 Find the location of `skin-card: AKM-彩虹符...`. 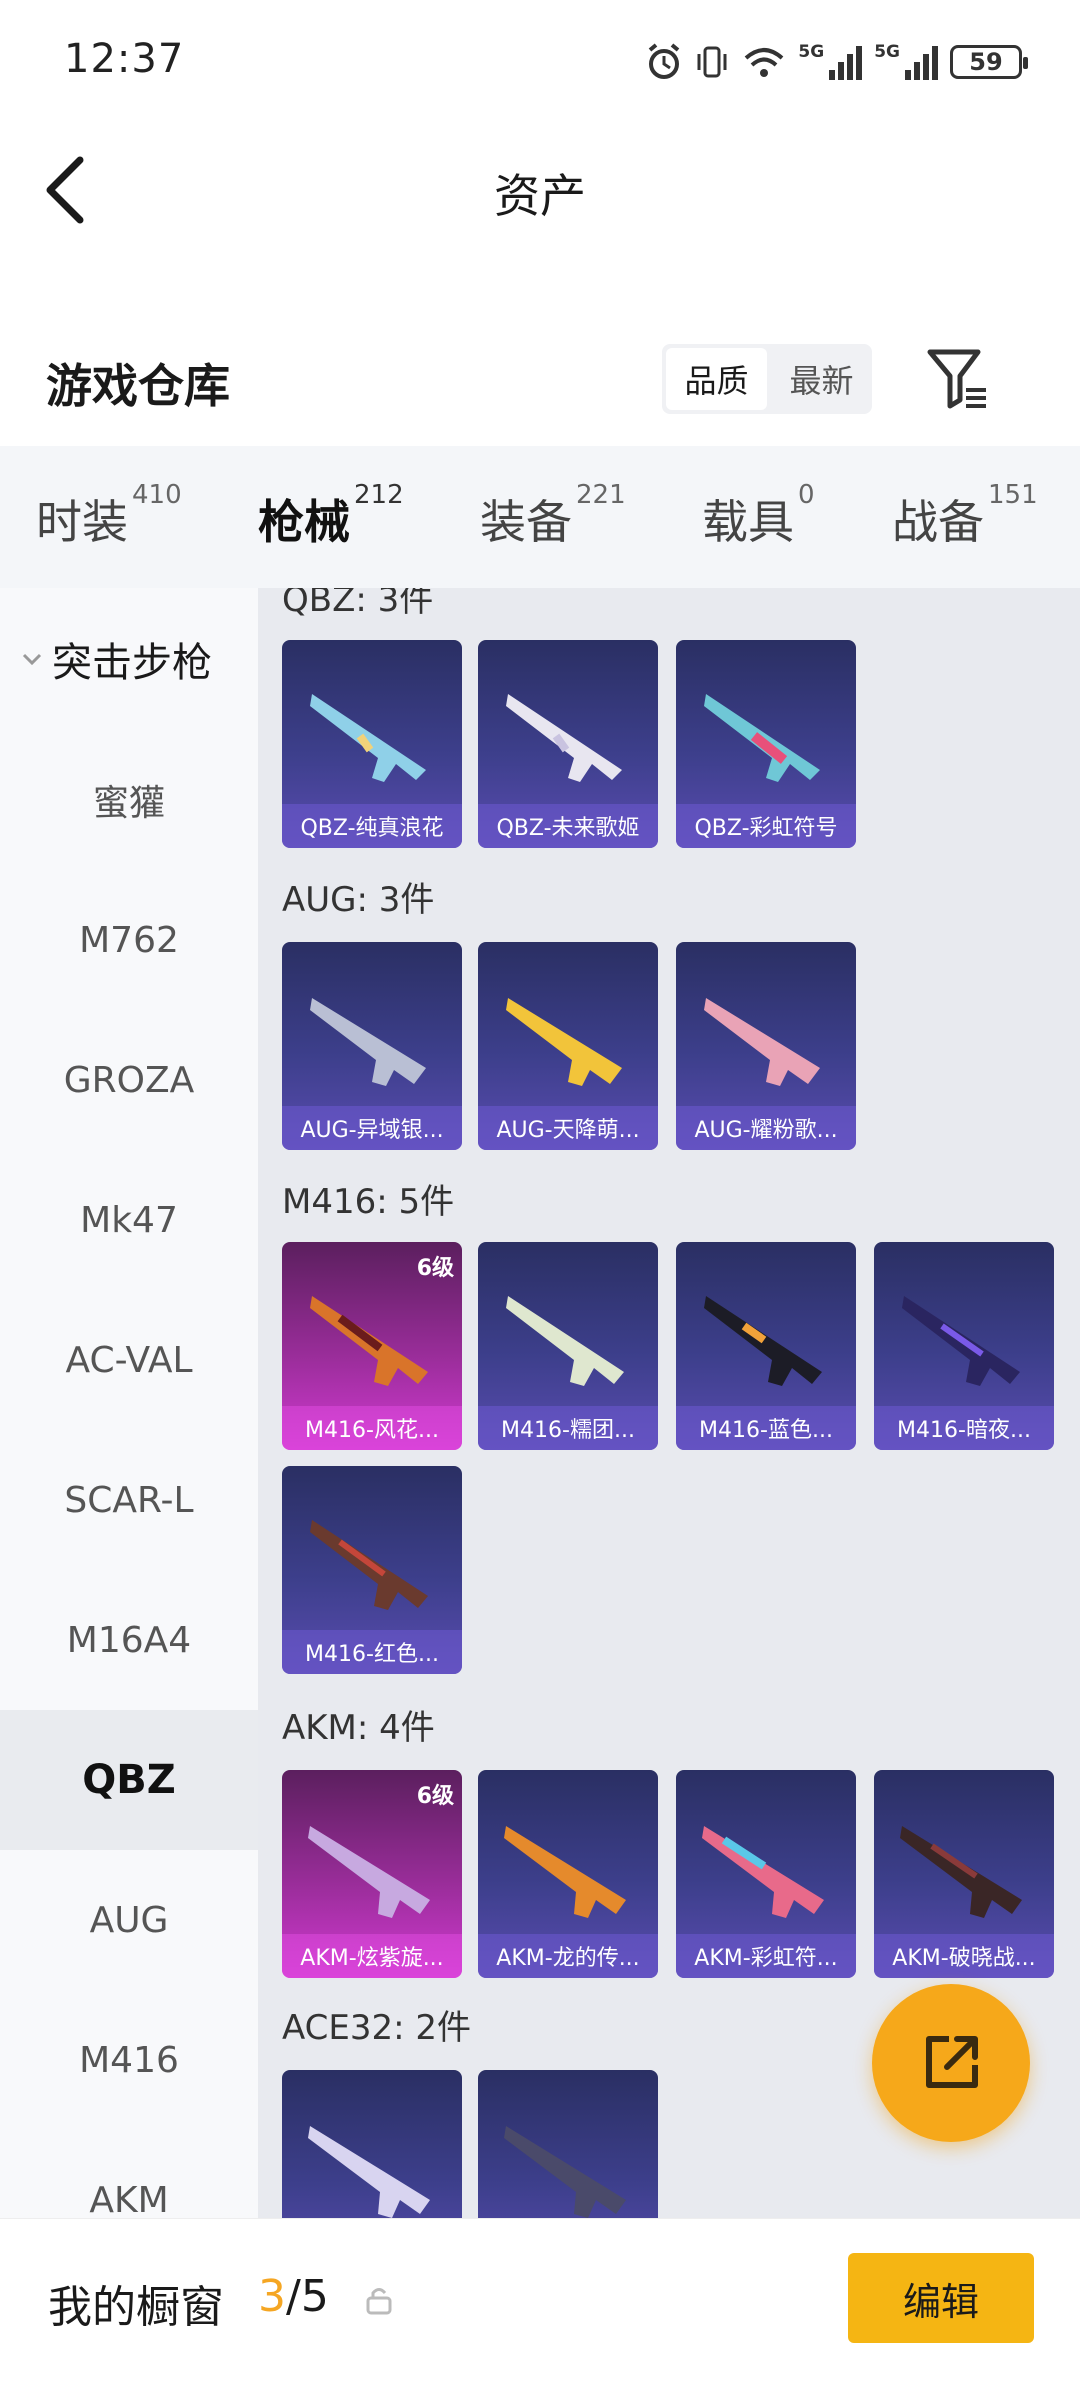

skin-card: AKM-彩虹符... is located at coordinates (766, 1874).